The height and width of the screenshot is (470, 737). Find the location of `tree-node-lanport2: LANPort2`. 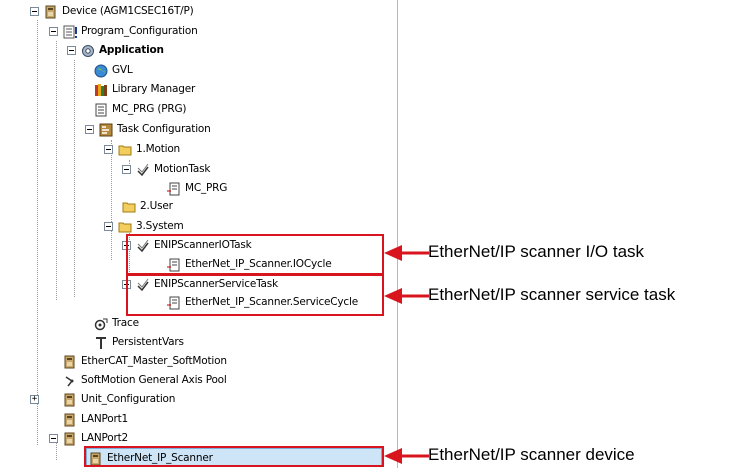

tree-node-lanport2: LANPort2 is located at coordinates (88, 438).